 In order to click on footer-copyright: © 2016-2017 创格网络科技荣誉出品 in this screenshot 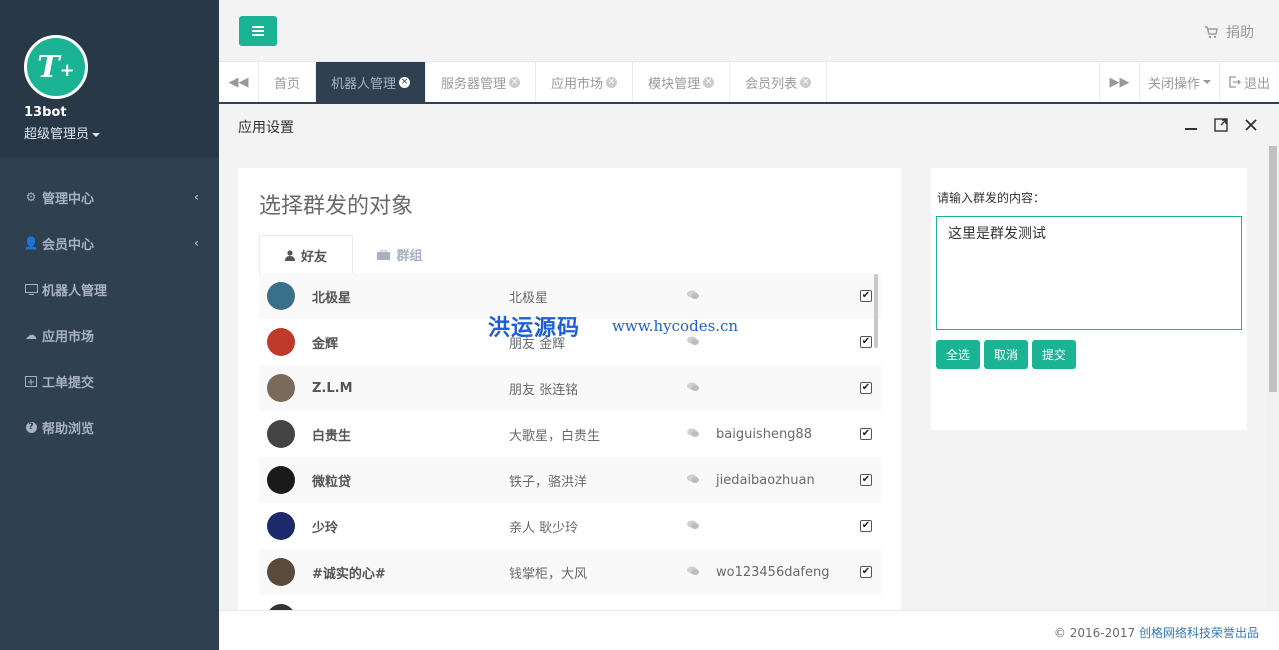, I will do `click(1156, 632)`.